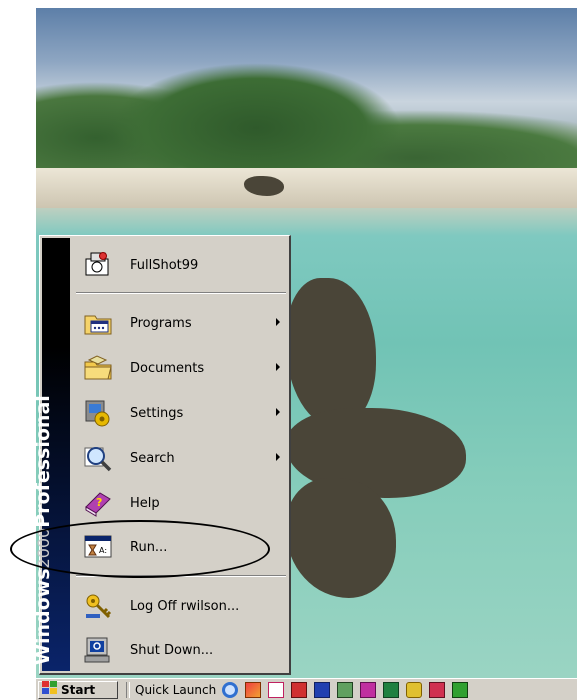  I want to click on start-button: Start, so click(78, 689).